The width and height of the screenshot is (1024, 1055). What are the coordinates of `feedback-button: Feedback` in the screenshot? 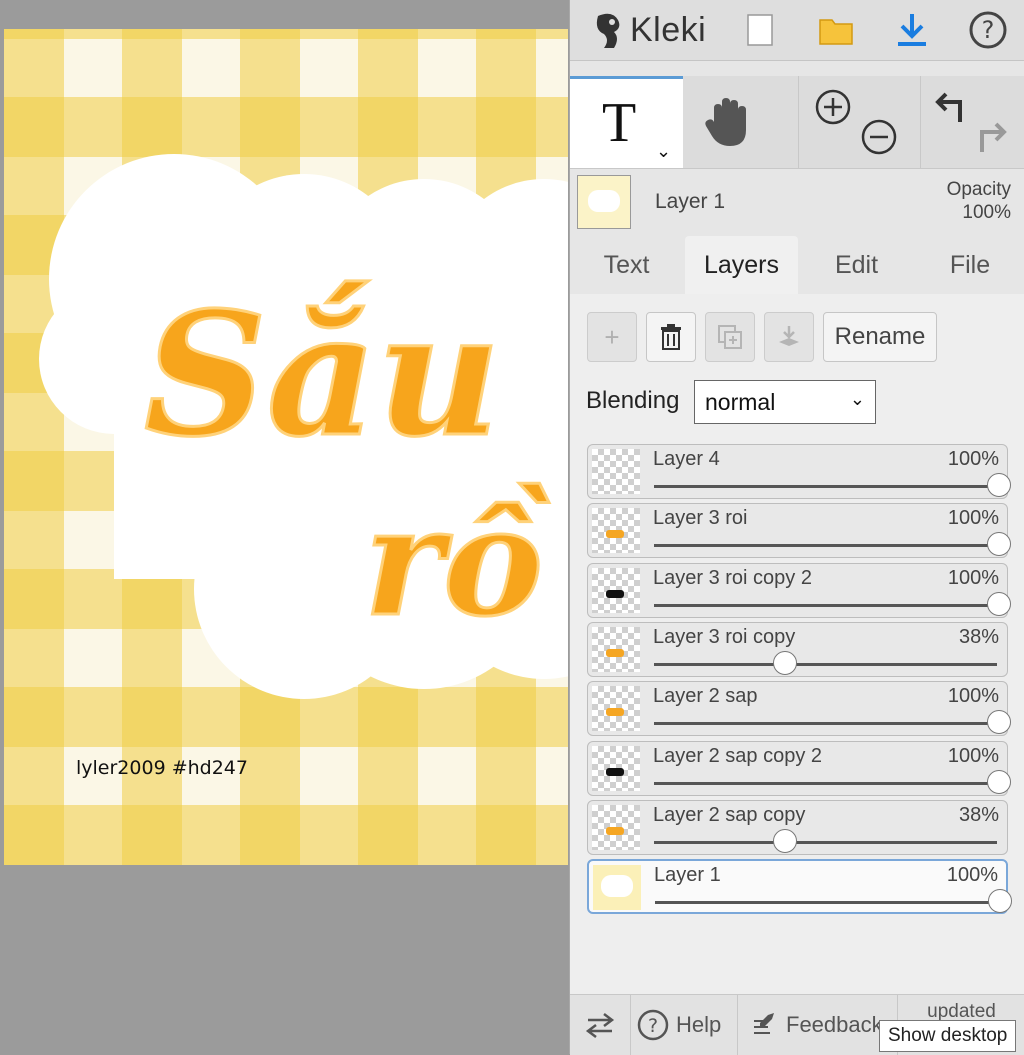 It's located at (818, 1025).